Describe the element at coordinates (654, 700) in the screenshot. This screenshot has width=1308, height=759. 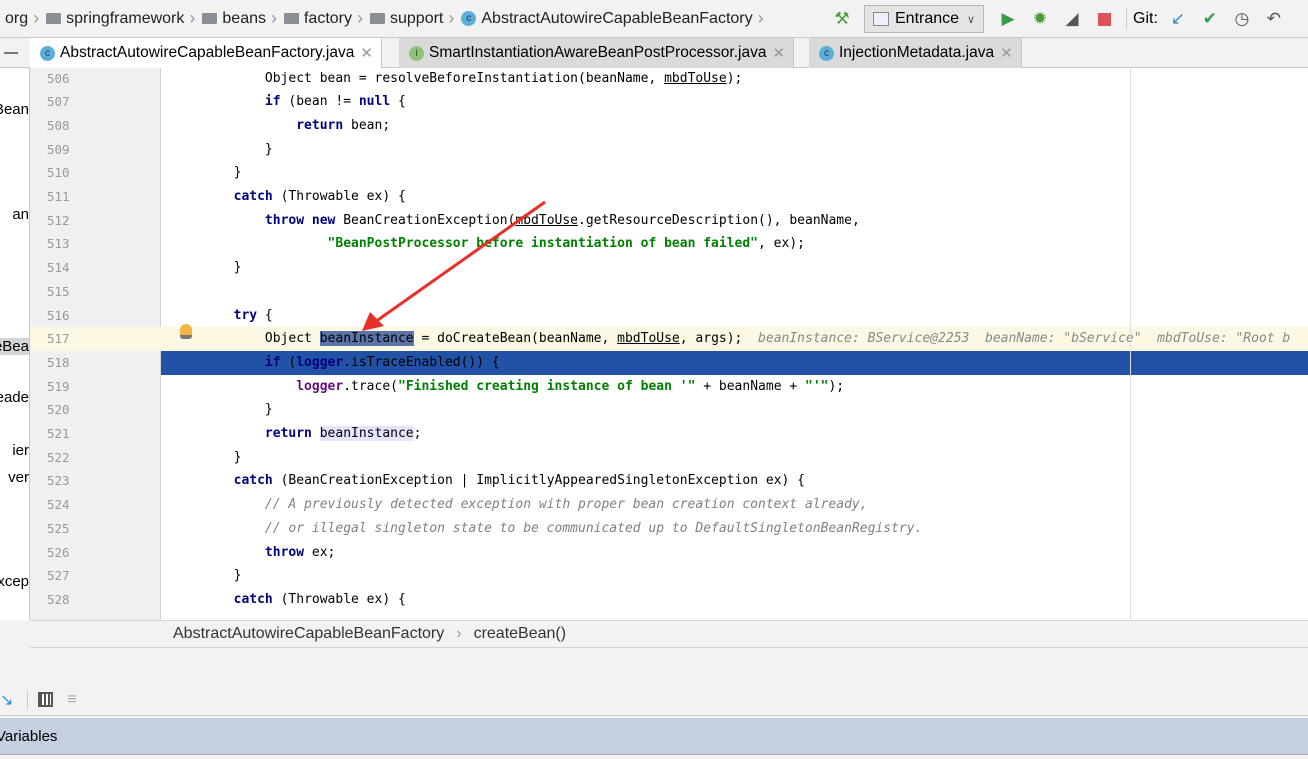
I see `debug-toolbar: ↘ ≡` at that location.